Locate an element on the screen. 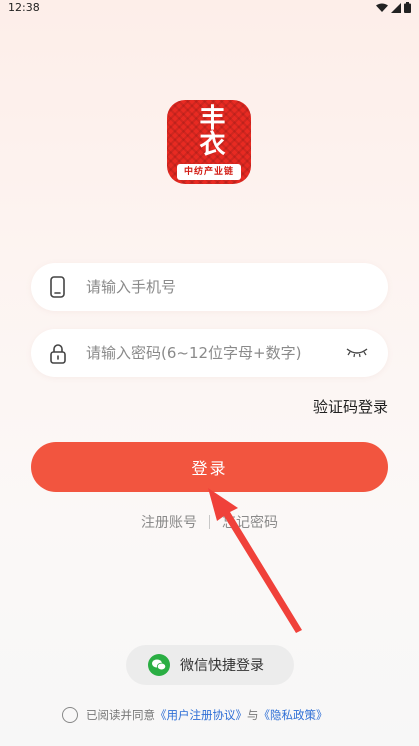  wechat-icon is located at coordinates (159, 665).